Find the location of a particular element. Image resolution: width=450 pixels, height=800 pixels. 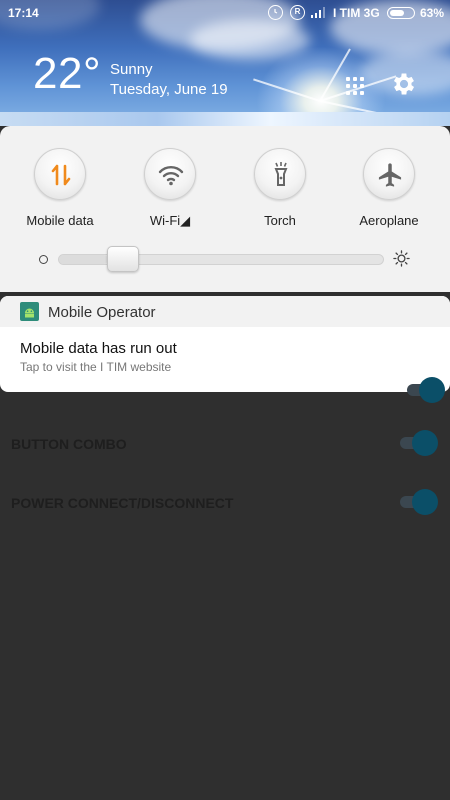

signal-icon is located at coordinates (318, 12).